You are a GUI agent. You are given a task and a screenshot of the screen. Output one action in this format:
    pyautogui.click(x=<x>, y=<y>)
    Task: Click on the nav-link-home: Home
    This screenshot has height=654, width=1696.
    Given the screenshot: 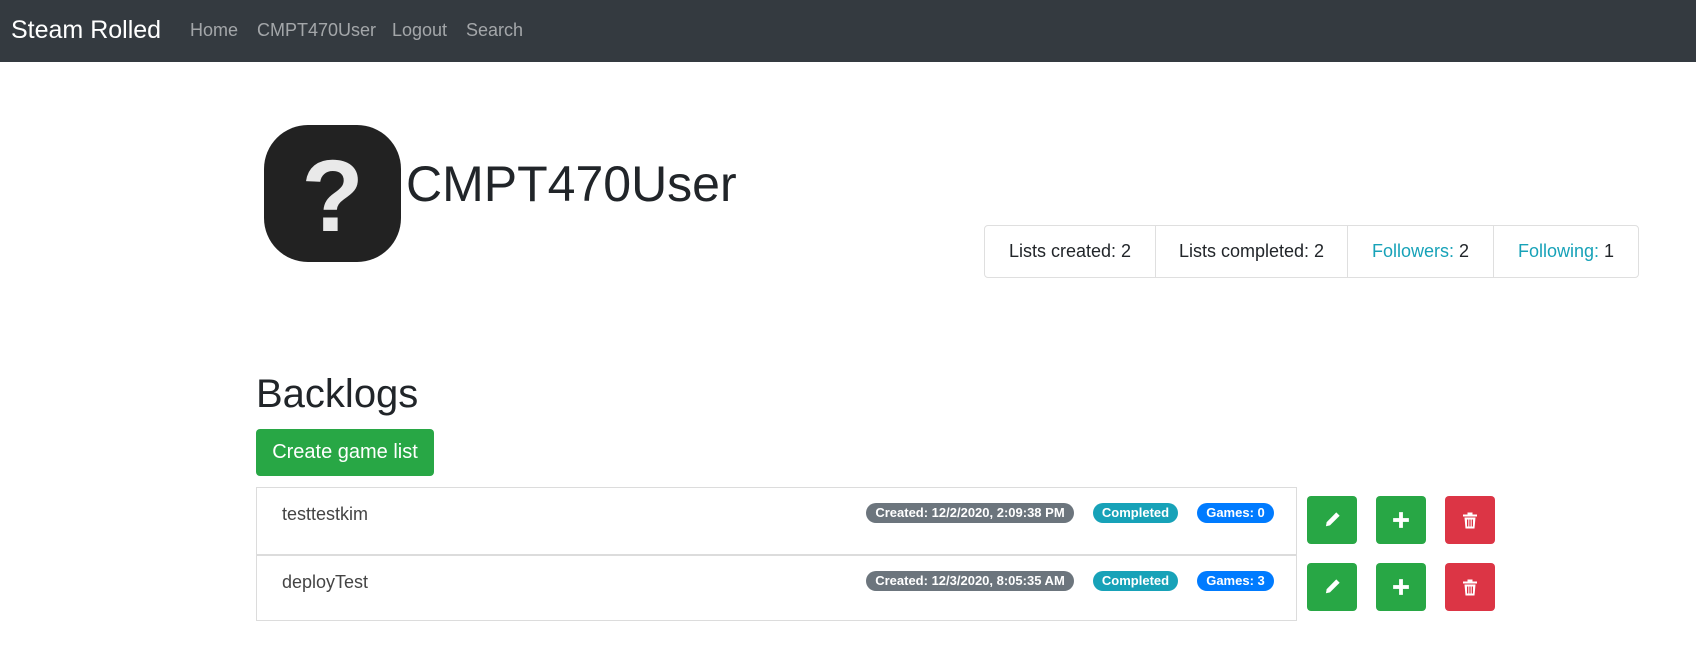 What is the action you would take?
    pyautogui.click(x=214, y=30)
    